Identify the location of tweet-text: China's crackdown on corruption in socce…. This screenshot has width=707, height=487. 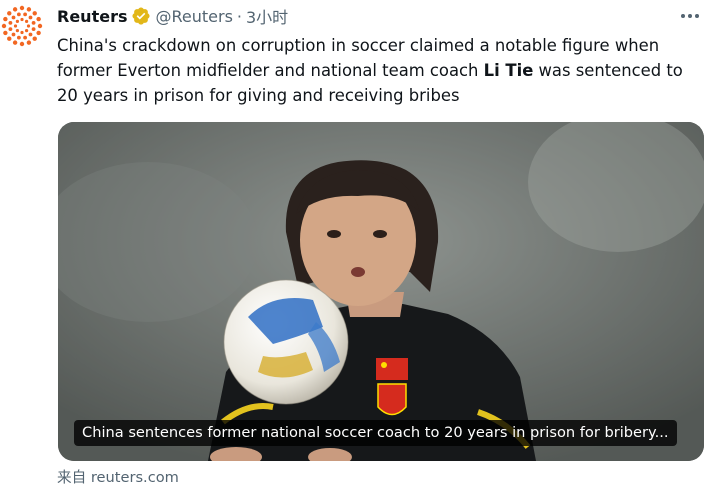
(379, 70).